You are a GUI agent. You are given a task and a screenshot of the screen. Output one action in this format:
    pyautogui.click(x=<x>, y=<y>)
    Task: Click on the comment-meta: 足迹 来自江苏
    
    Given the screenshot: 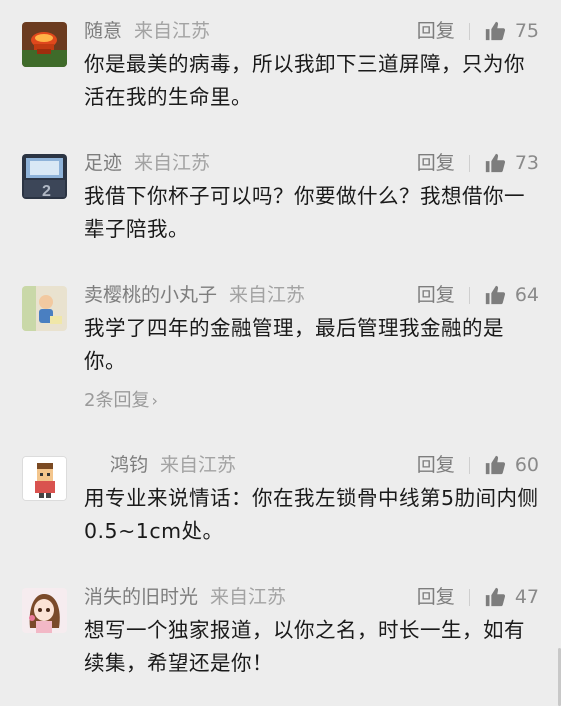 What is the action you would take?
    pyautogui.click(x=147, y=163)
    